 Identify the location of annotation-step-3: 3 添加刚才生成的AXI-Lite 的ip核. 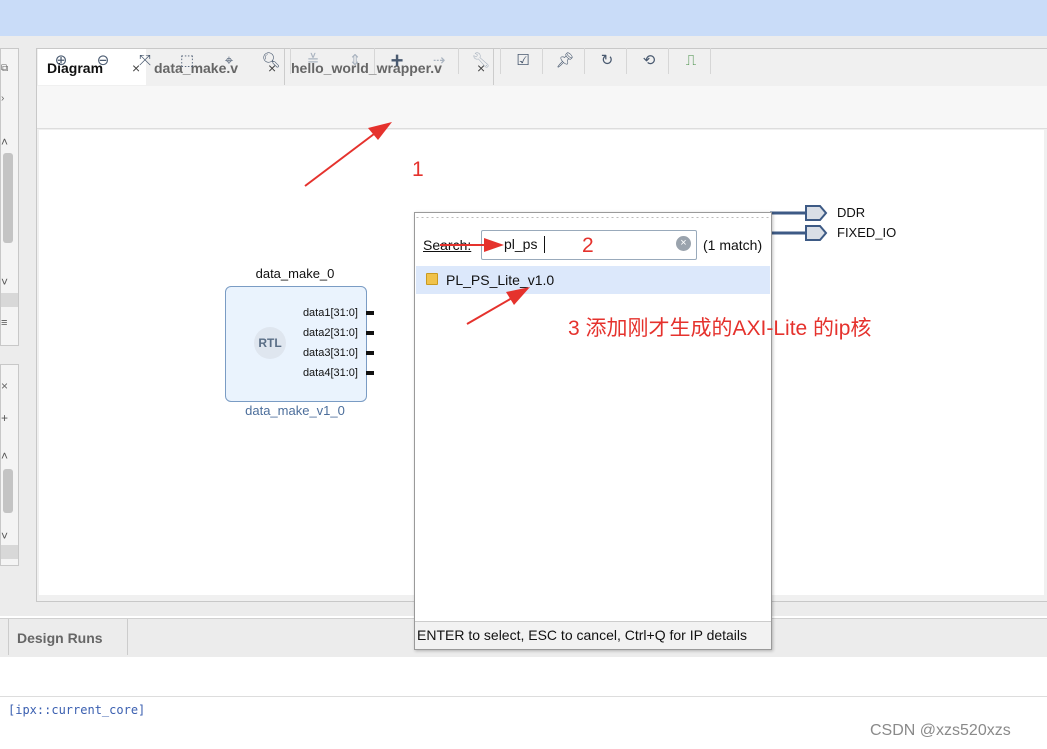
(720, 328).